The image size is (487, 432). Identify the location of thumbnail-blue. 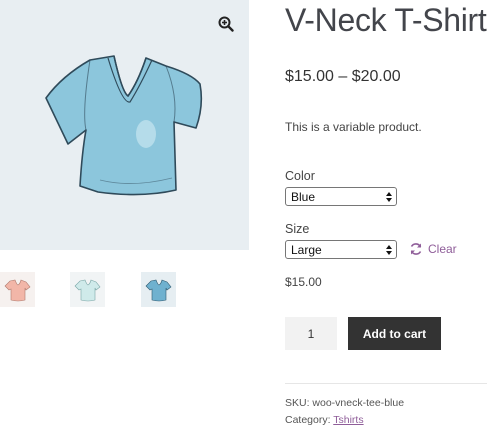
(158, 289).